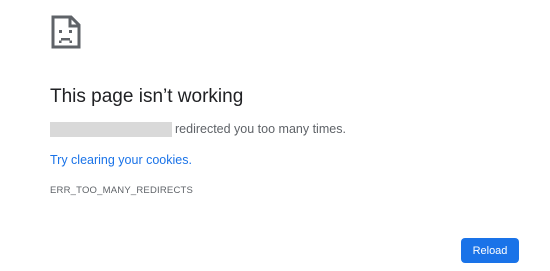 This screenshot has width=550, height=271. I want to click on clear-cookies-link: Try clearing your cookies., so click(121, 160).